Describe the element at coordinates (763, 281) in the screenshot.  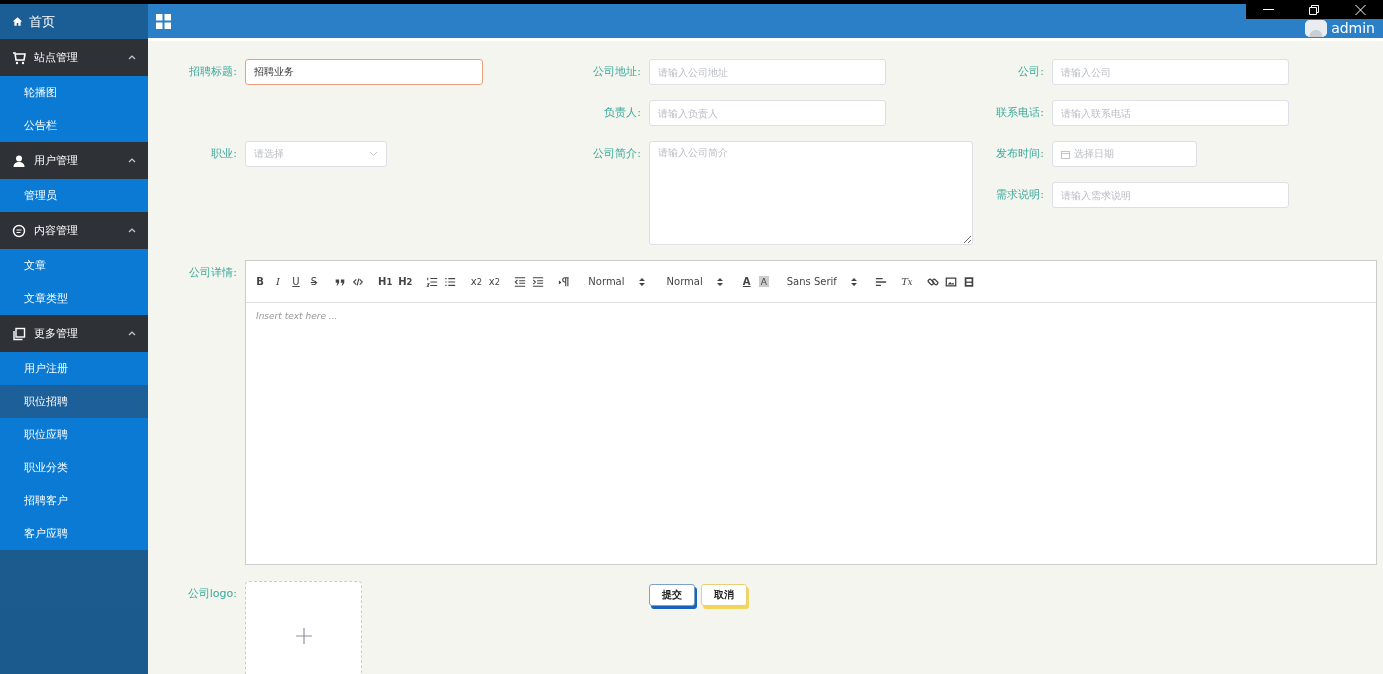
I see `background-button: A` at that location.